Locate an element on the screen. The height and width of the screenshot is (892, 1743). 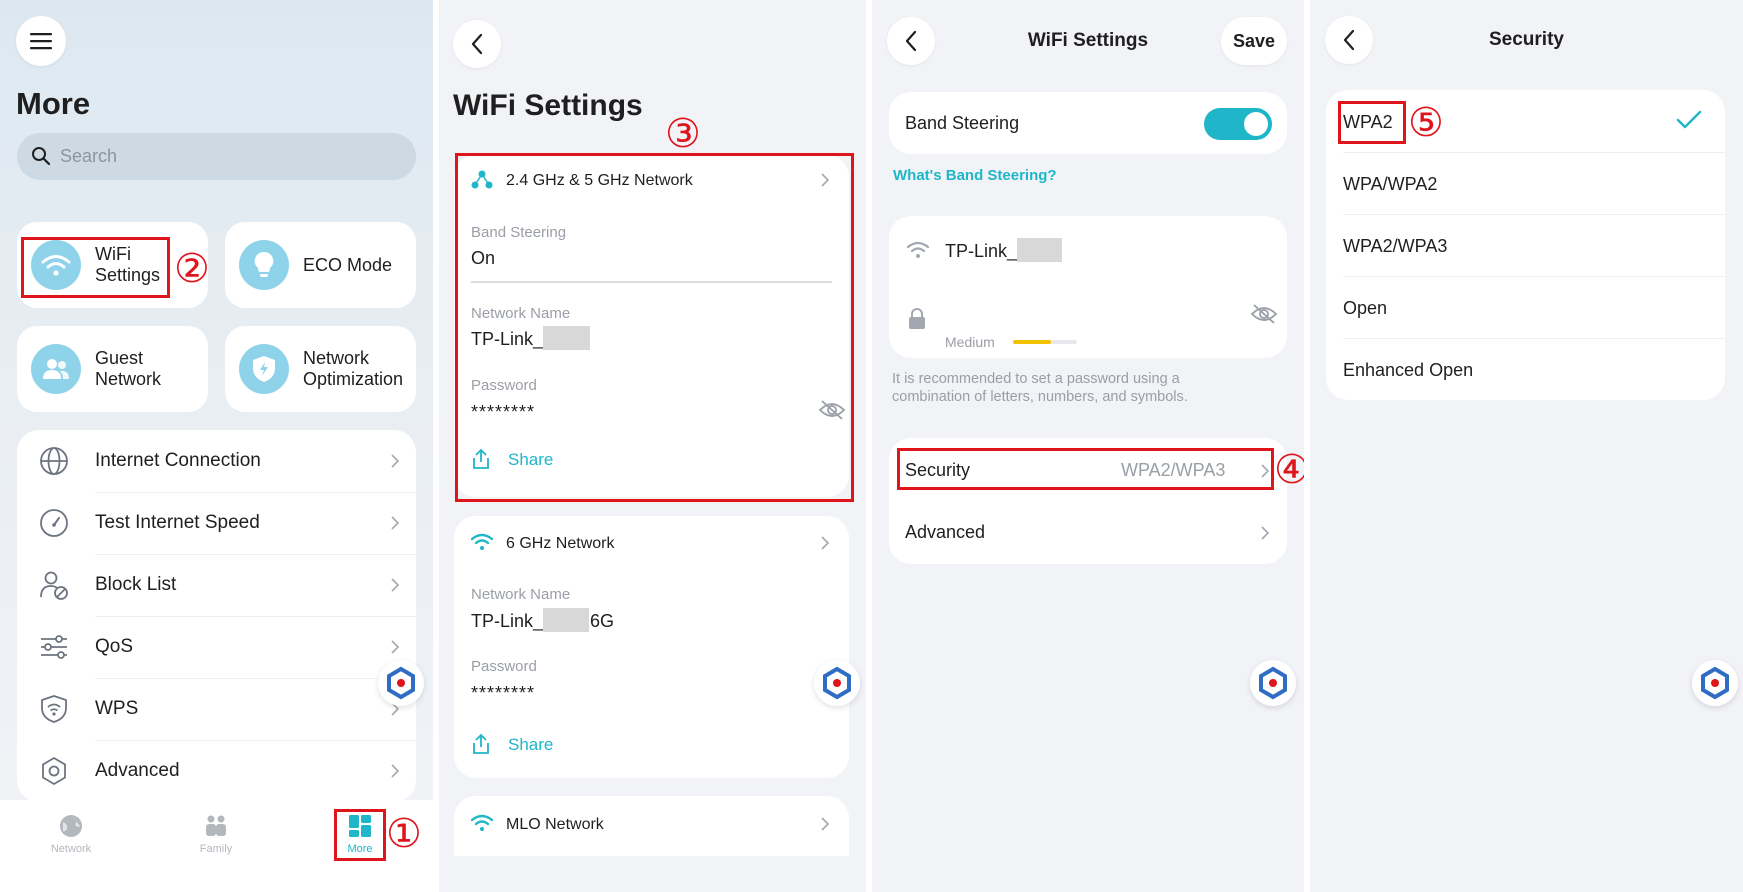
password-strength-label: Medium is located at coordinates (970, 342).